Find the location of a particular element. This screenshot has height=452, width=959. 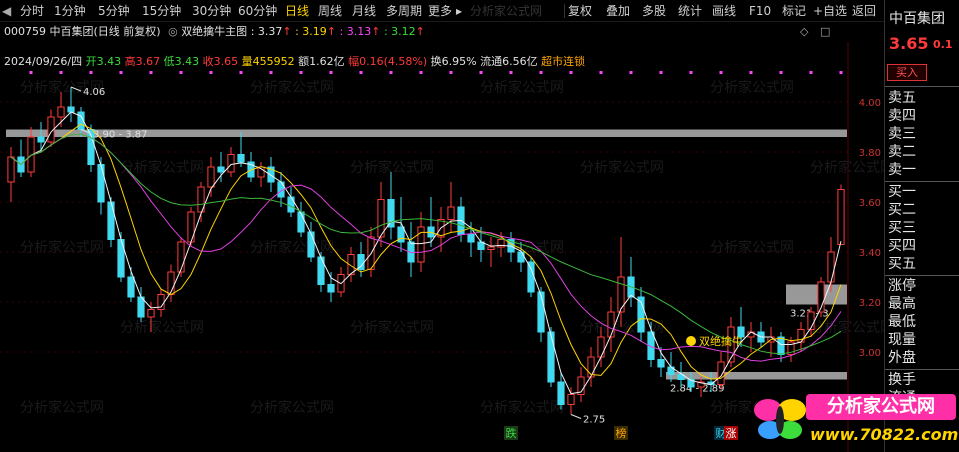

tab-period-30min: 30分钟 is located at coordinates (211, 11).